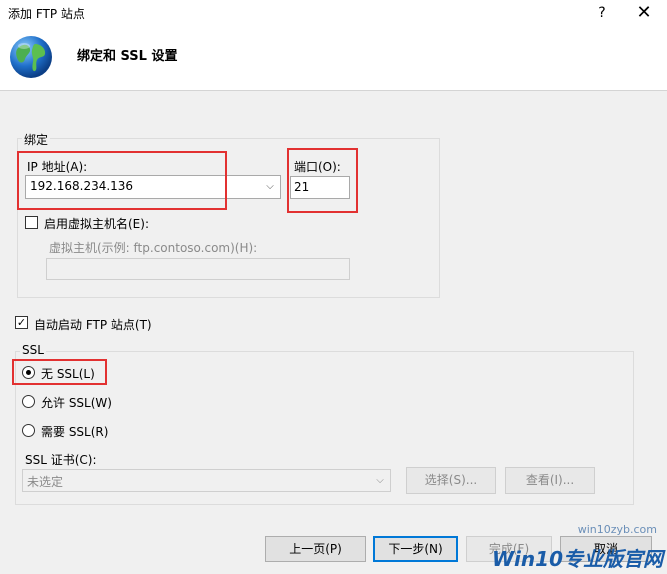 The image size is (667, 574). I want to click on port-highlight-box, so click(322, 180).